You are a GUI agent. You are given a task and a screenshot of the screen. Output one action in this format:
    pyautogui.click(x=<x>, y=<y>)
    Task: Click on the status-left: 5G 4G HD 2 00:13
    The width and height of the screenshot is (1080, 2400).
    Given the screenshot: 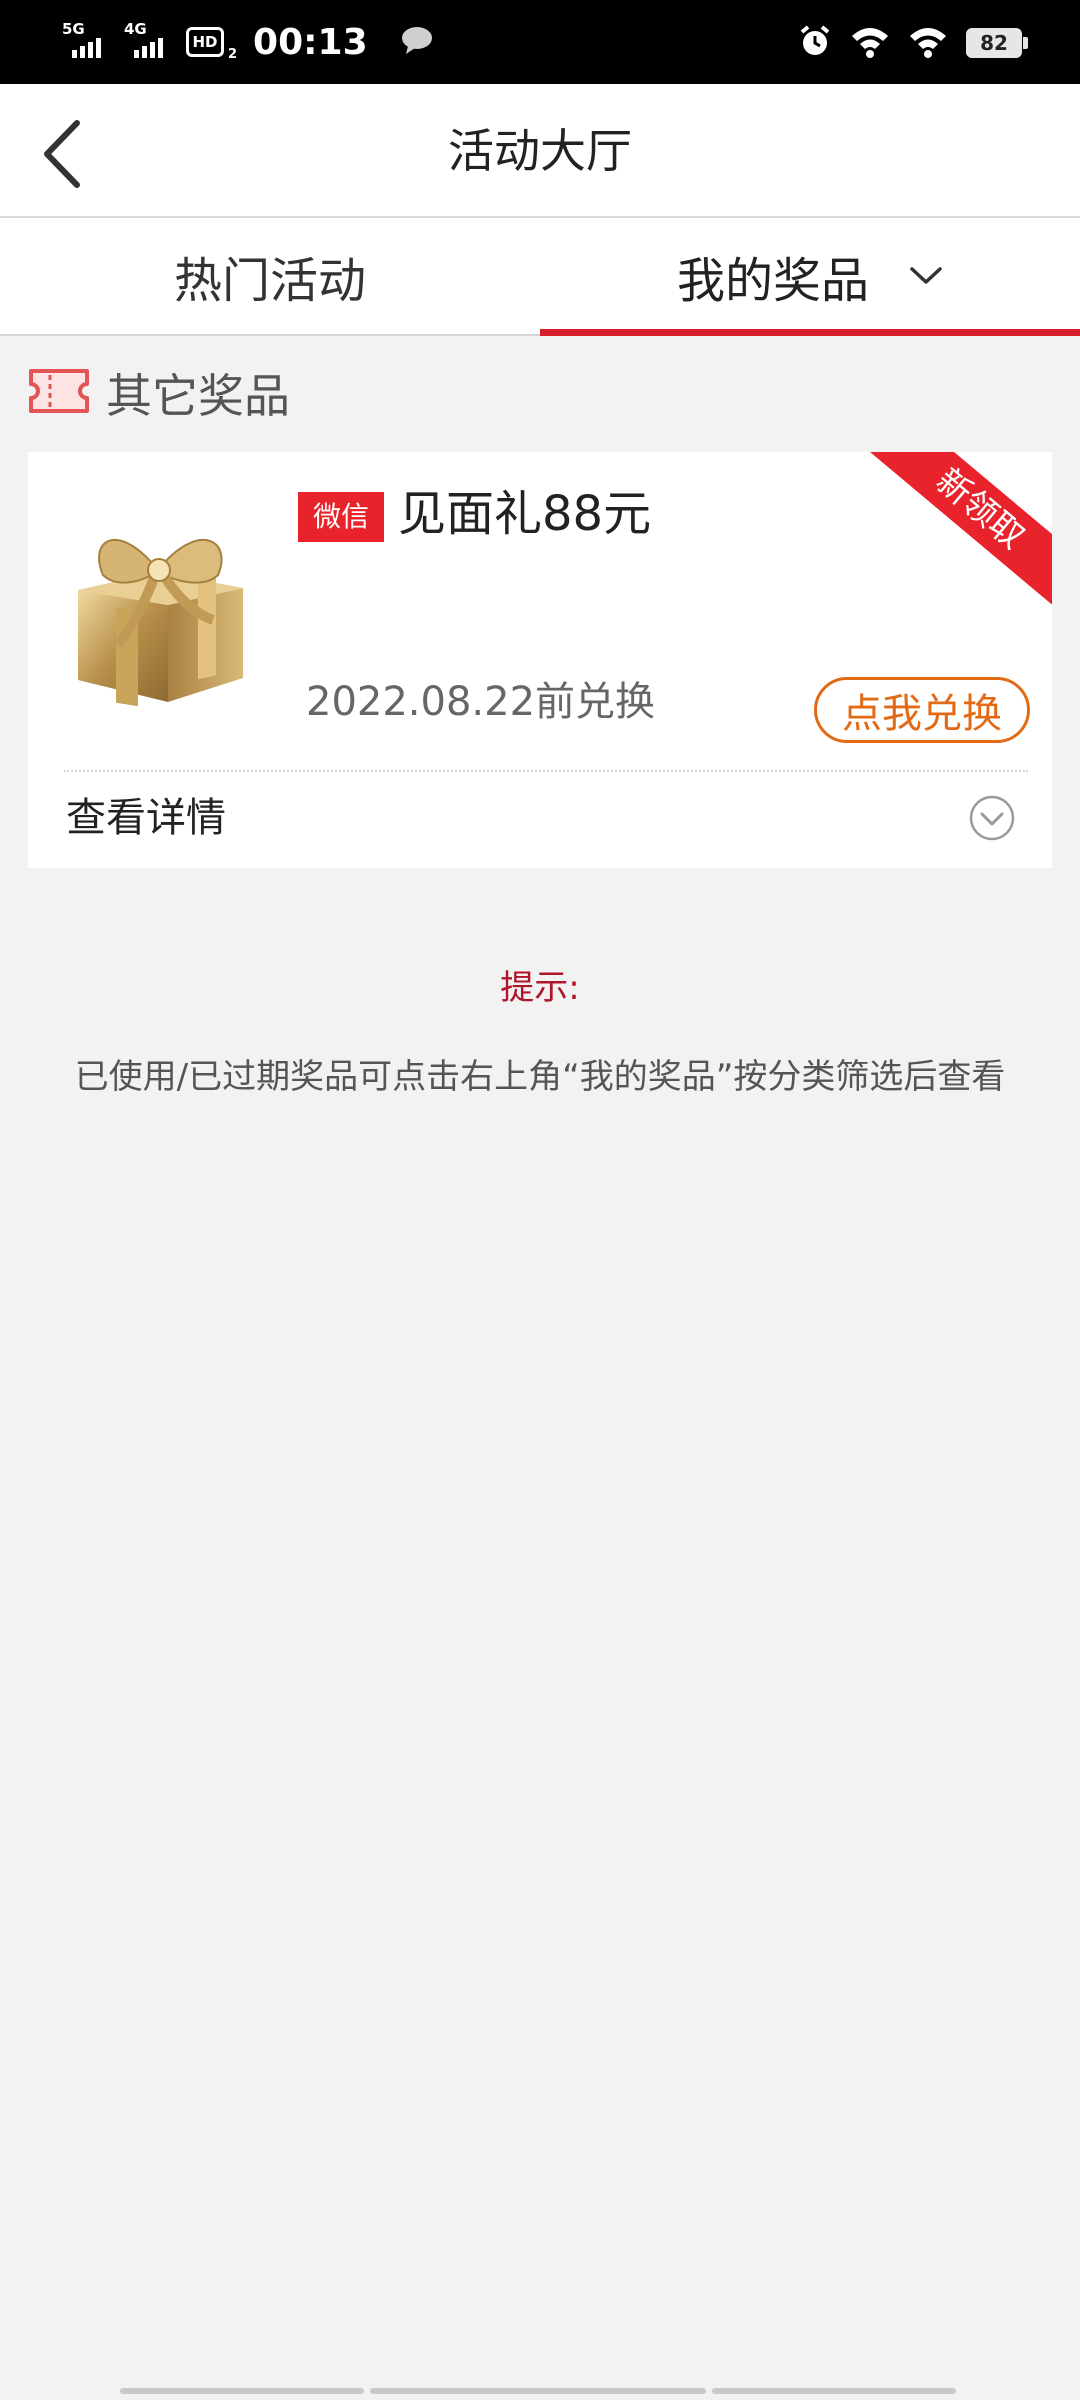 What is the action you would take?
    pyautogui.click(x=248, y=42)
    